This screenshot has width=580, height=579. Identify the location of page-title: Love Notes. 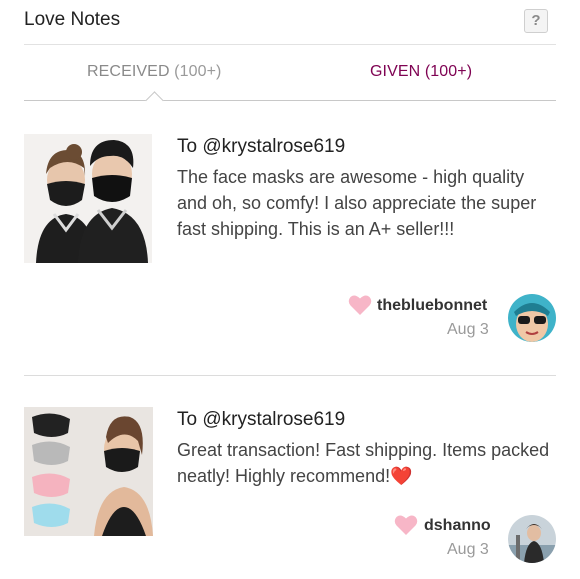
(72, 19).